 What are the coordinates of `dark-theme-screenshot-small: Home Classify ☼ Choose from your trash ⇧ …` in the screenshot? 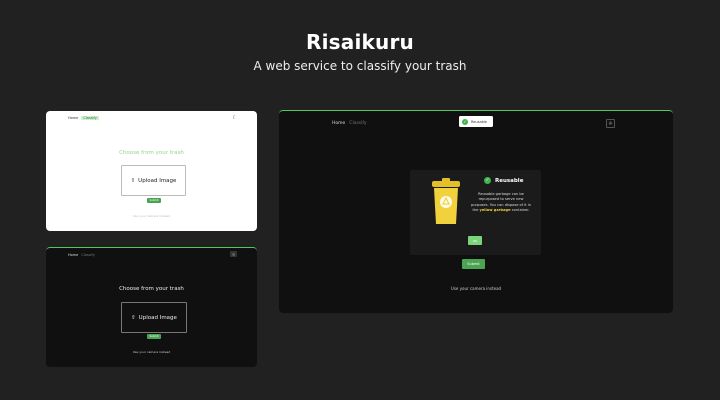 It's located at (151, 307).